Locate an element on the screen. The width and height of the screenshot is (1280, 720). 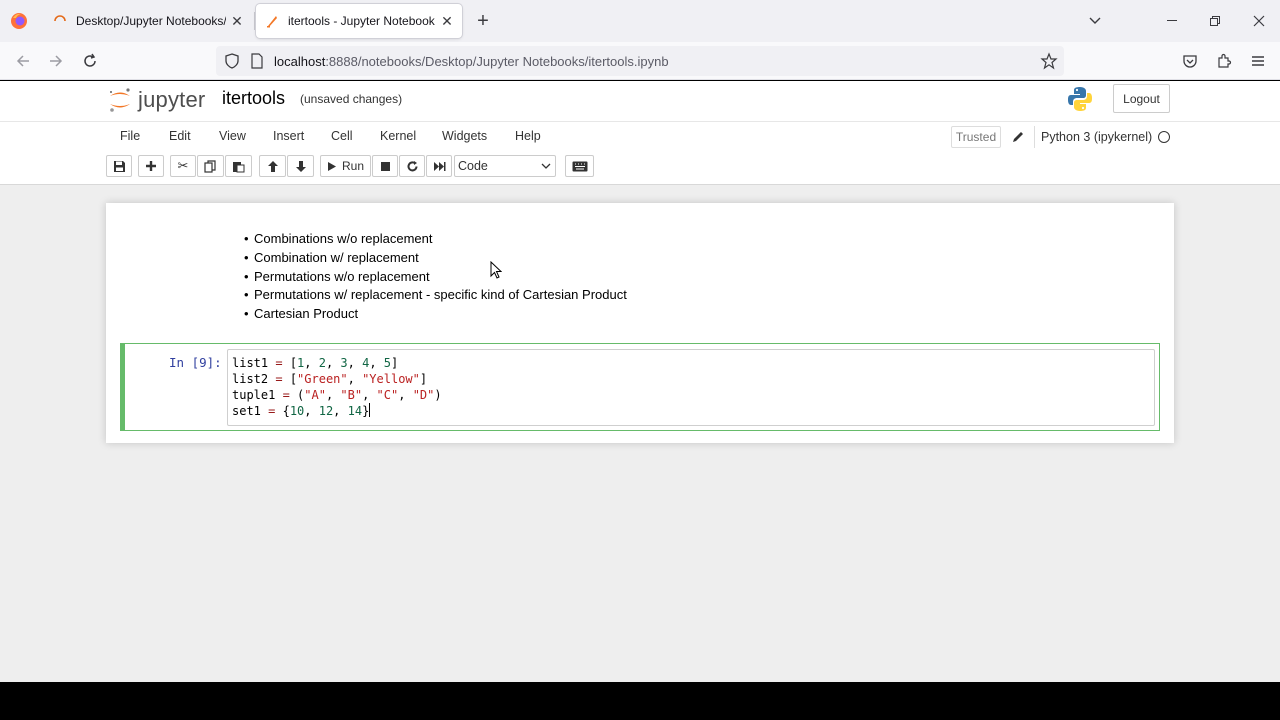
move-cell-up-button is located at coordinates (272, 166).